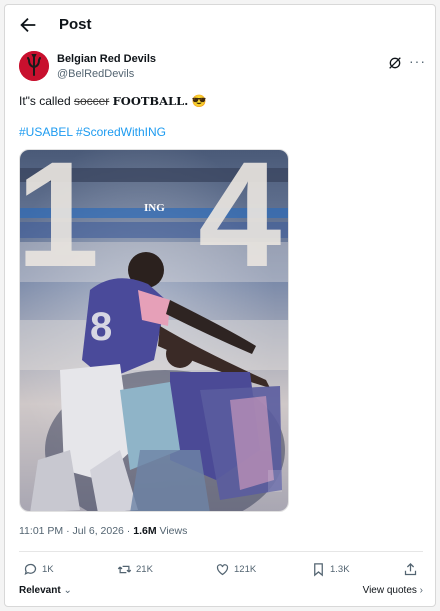 The height and width of the screenshot is (611, 440). Describe the element at coordinates (75, 24) in the screenshot. I see `page-title: Post` at that location.